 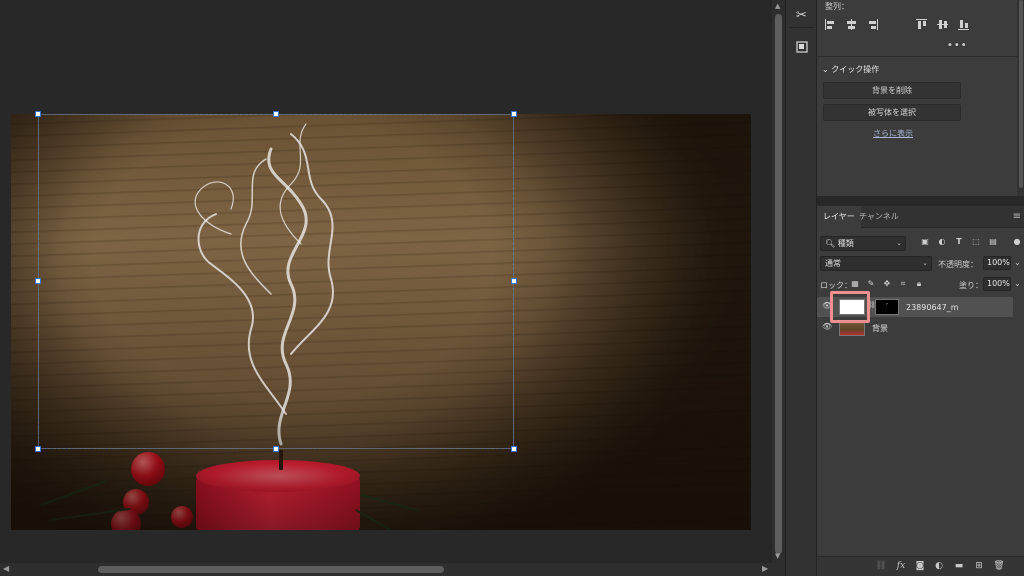 I want to click on align-left-icon, so click(x=830, y=24).